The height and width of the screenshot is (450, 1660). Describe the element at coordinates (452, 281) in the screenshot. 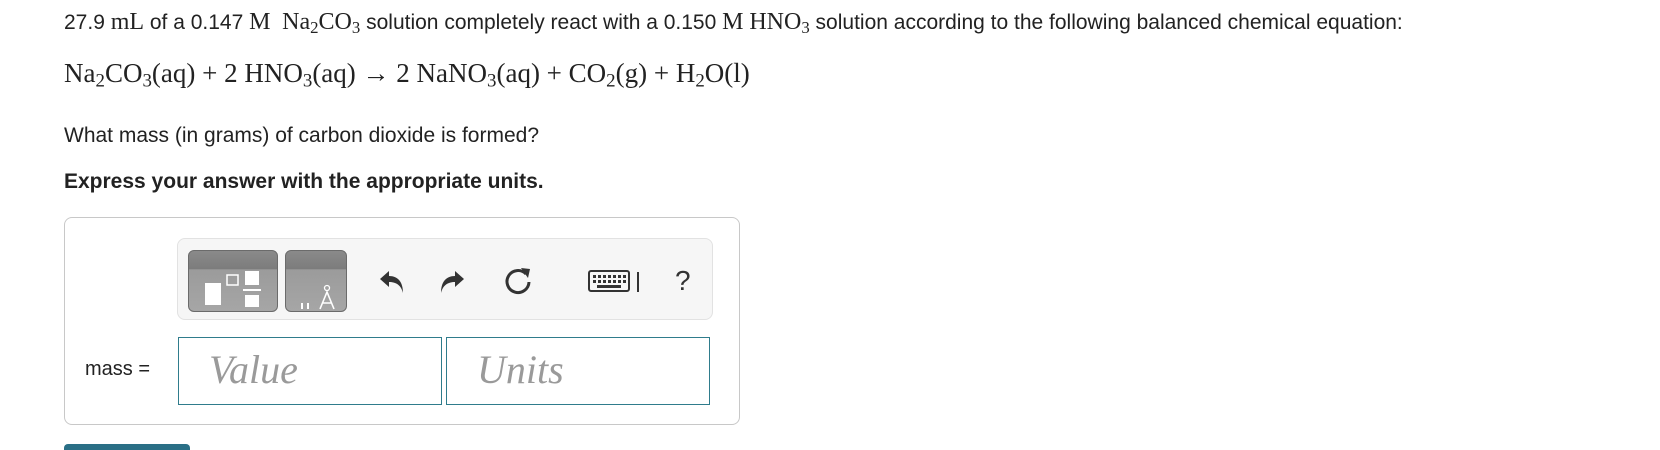

I see `redo-icon` at that location.